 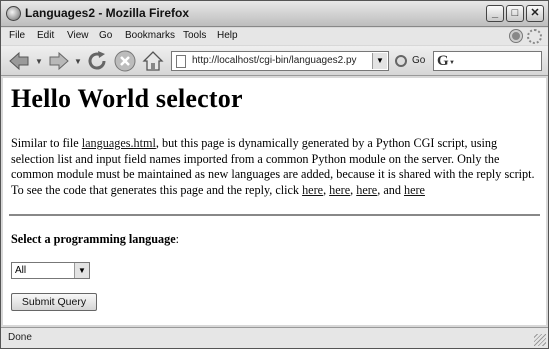 What do you see at coordinates (119, 143) in the screenshot?
I see `link-languages-html: languages.html` at bounding box center [119, 143].